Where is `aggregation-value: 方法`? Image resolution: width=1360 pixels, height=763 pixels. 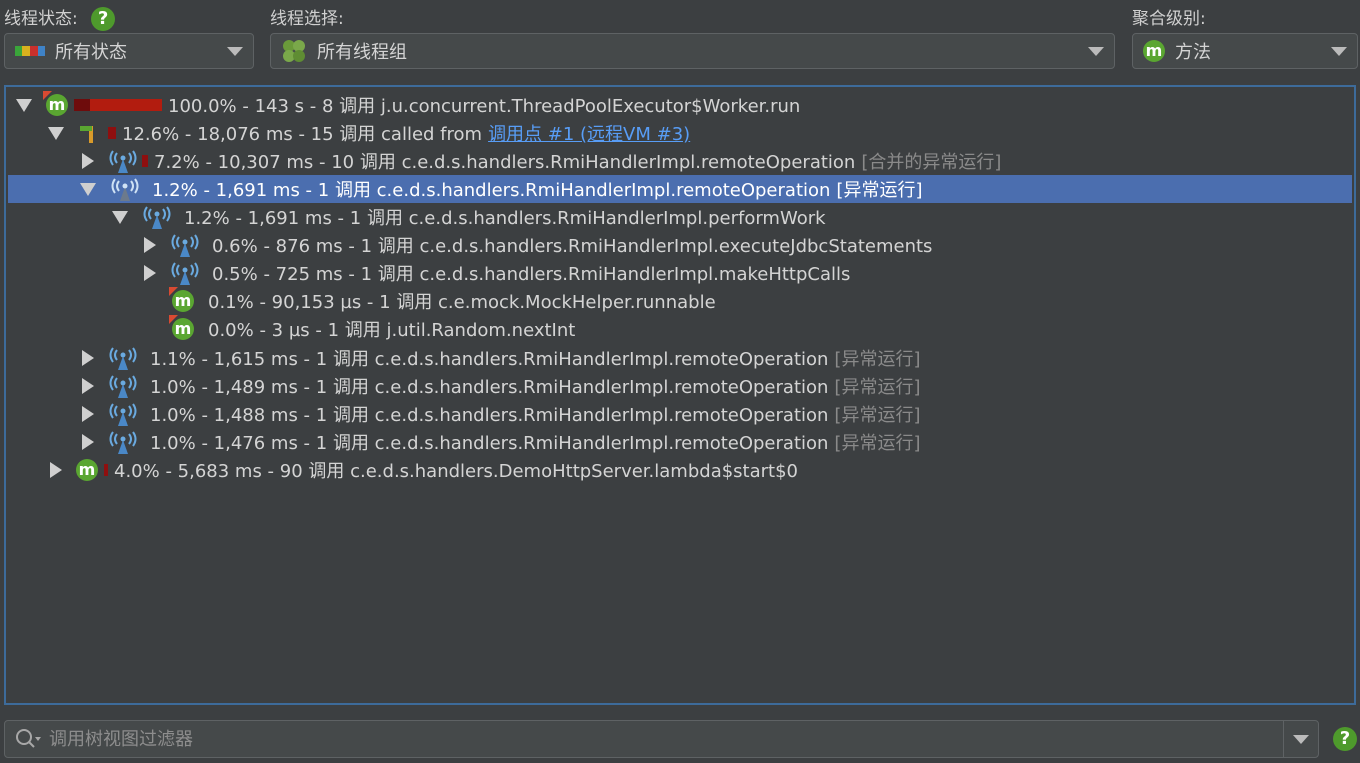 aggregation-value: 方法 is located at coordinates (1193, 52).